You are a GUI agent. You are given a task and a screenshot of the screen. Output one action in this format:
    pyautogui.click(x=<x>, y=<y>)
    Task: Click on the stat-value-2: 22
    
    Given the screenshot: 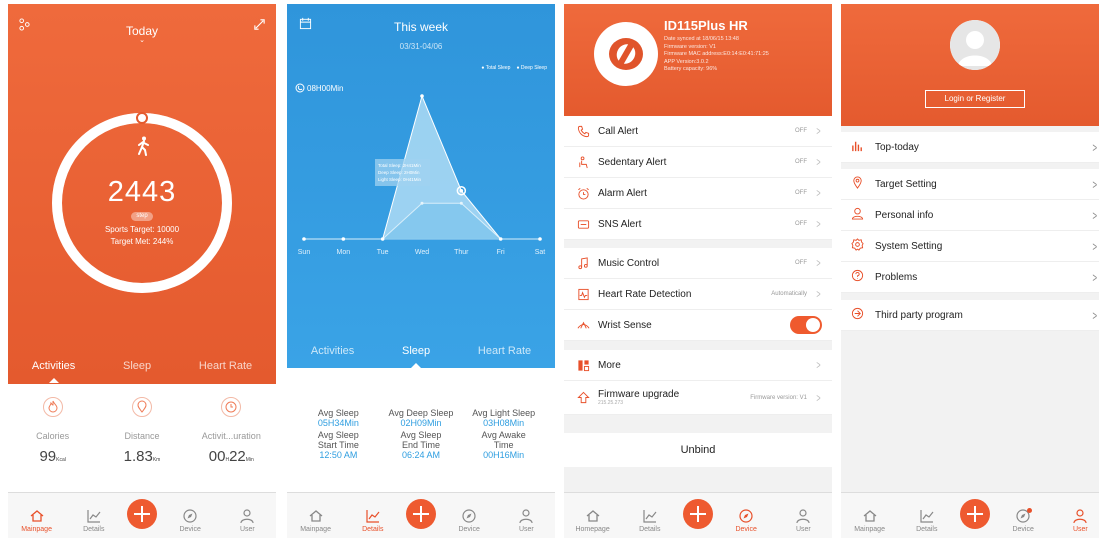 What is the action you would take?
    pyautogui.click(x=237, y=456)
    